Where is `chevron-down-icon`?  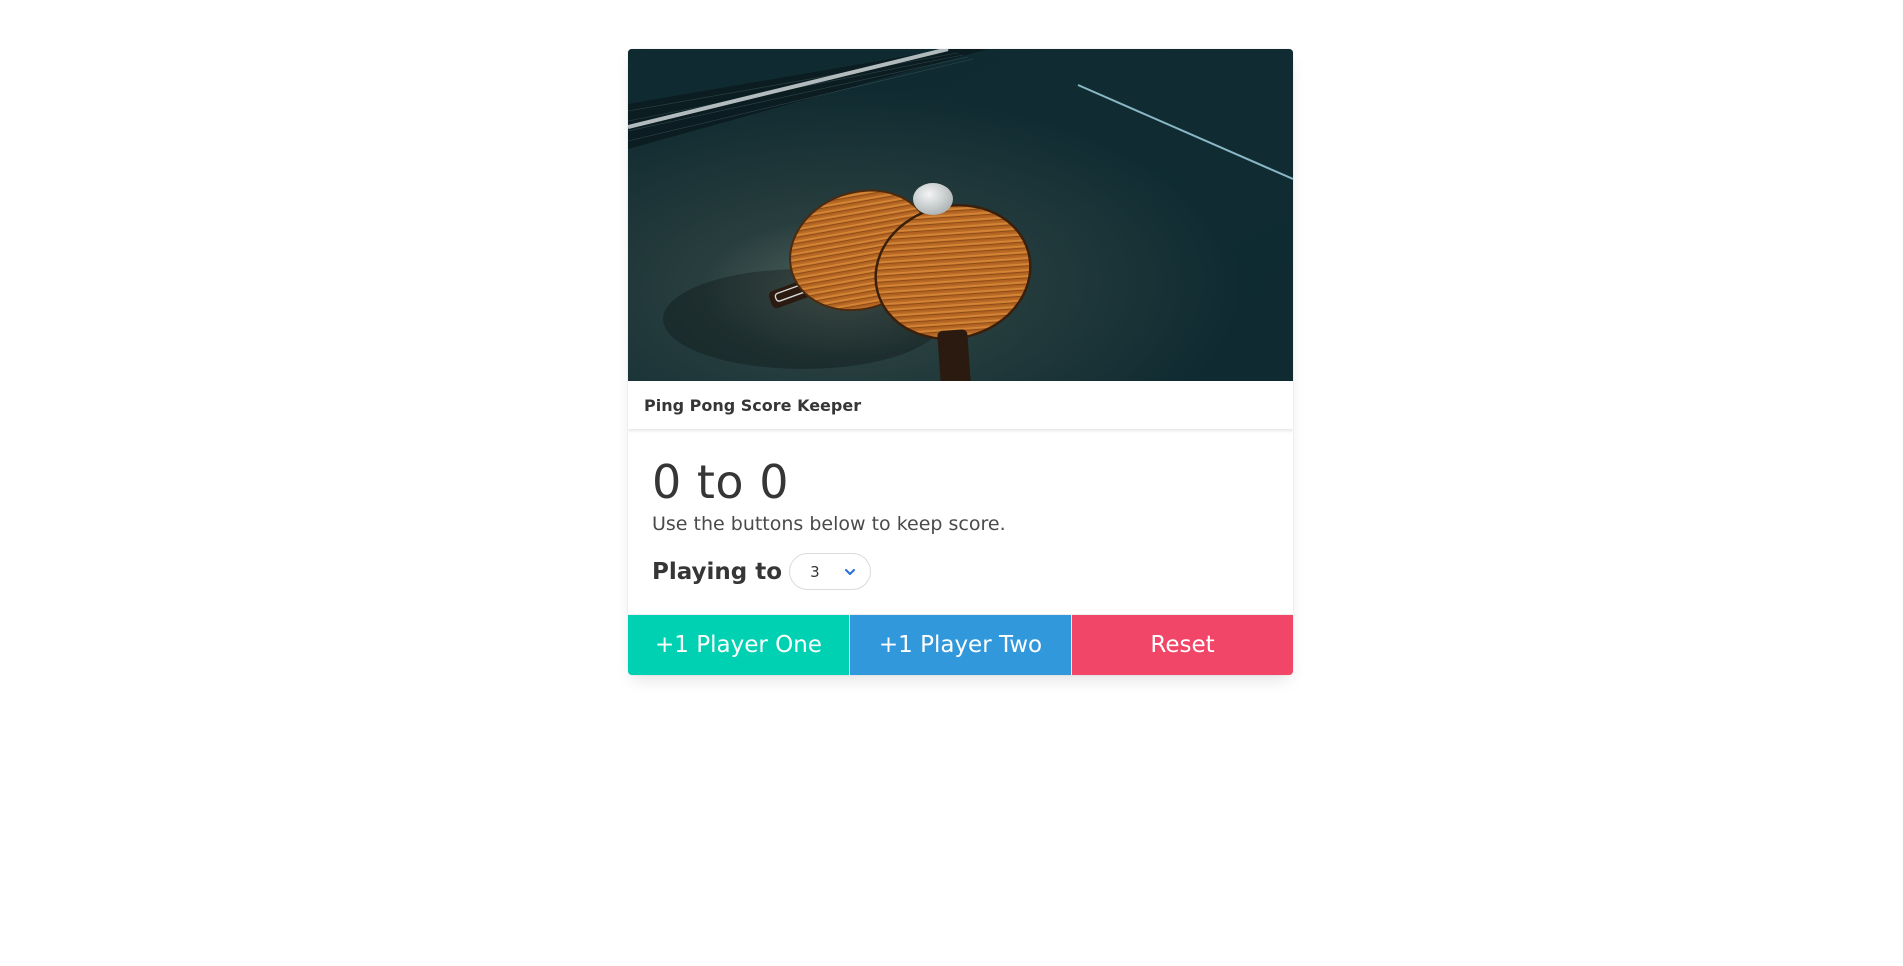 chevron-down-icon is located at coordinates (850, 571).